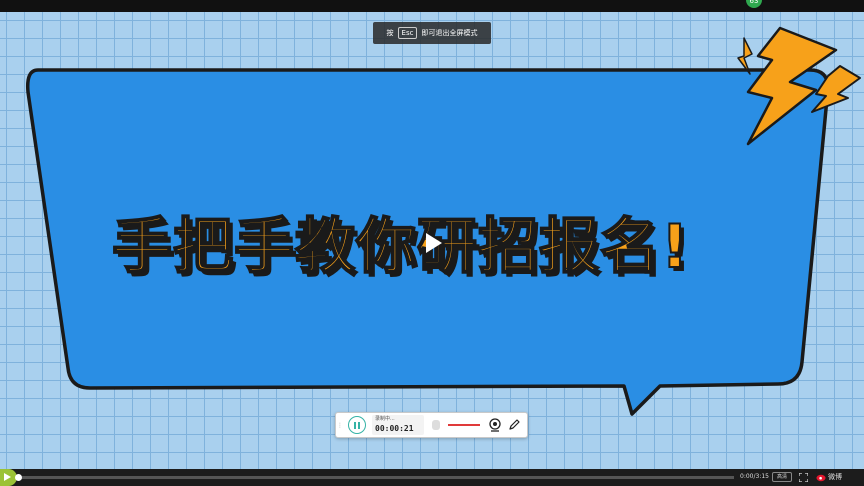 The width and height of the screenshot is (864, 486). What do you see at coordinates (357, 425) in the screenshot?
I see `pause-recording-button` at bounding box center [357, 425].